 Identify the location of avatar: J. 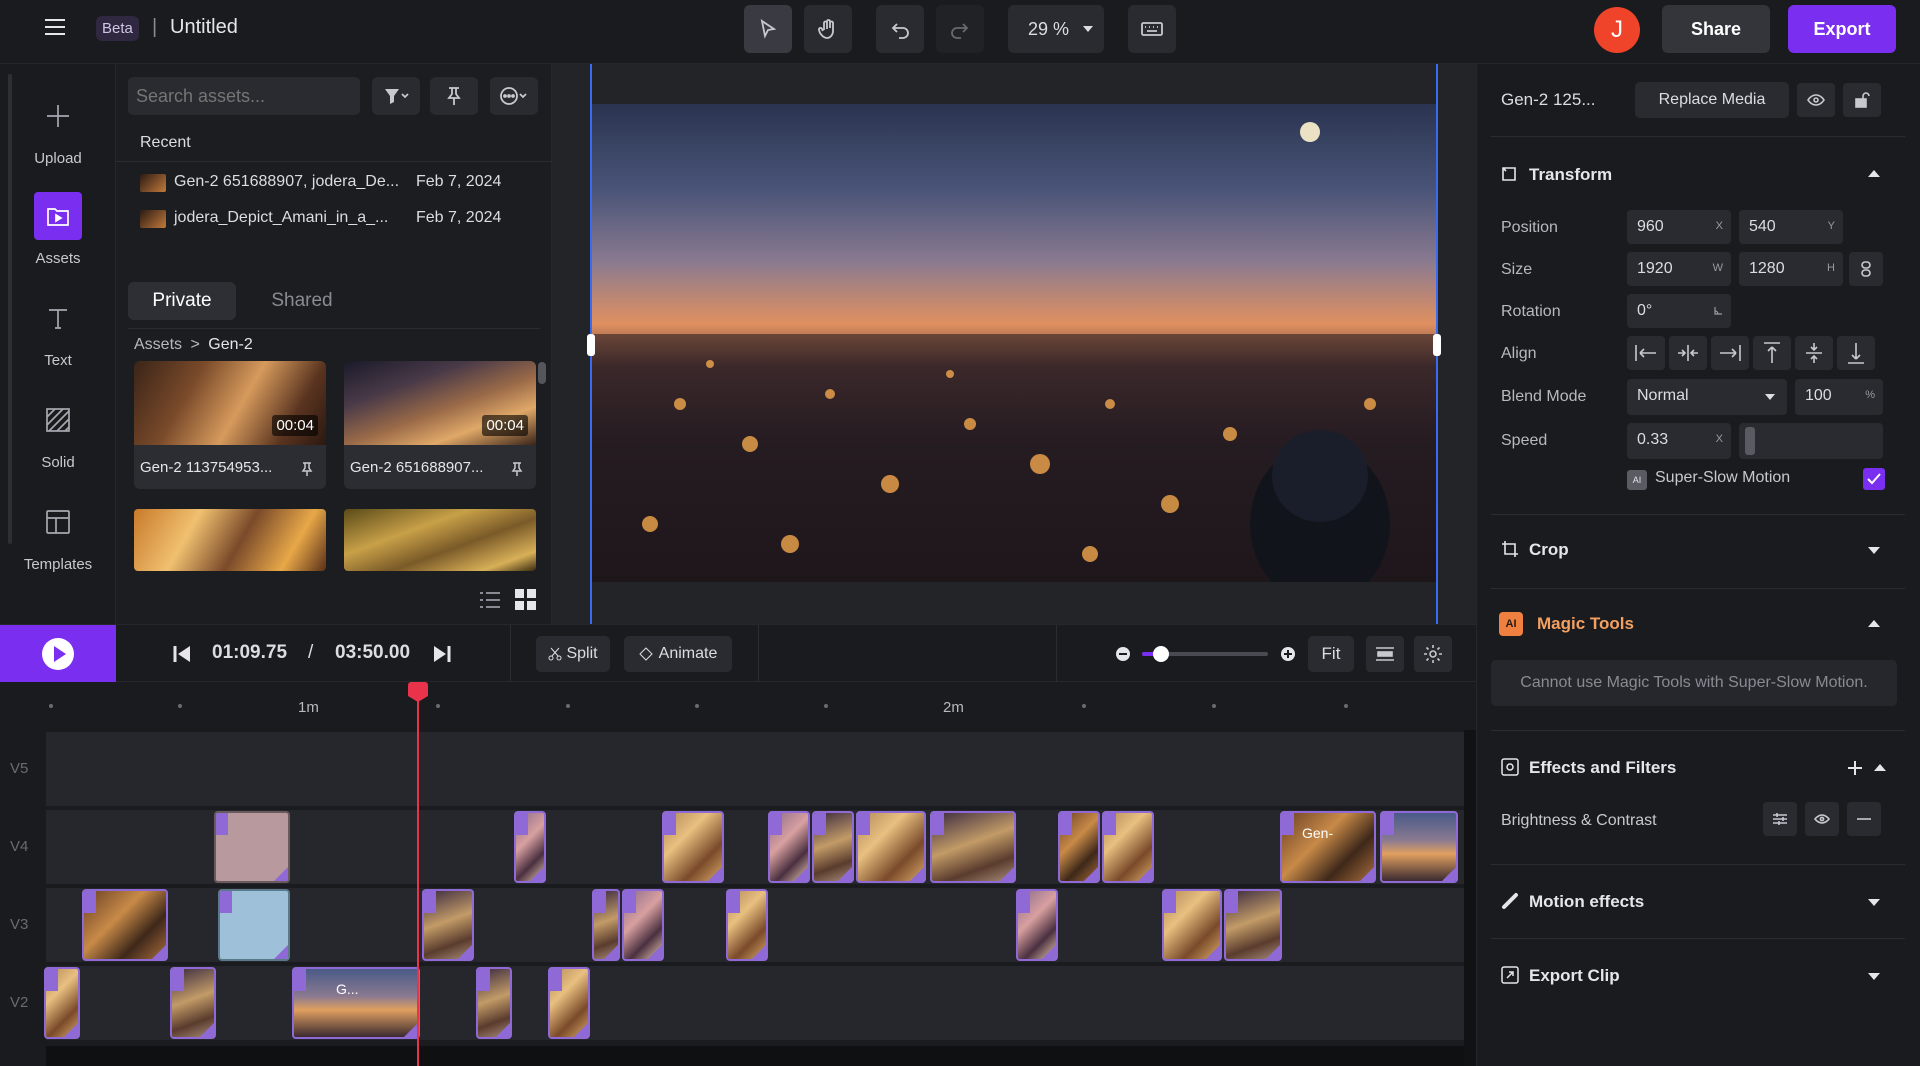
(1617, 30).